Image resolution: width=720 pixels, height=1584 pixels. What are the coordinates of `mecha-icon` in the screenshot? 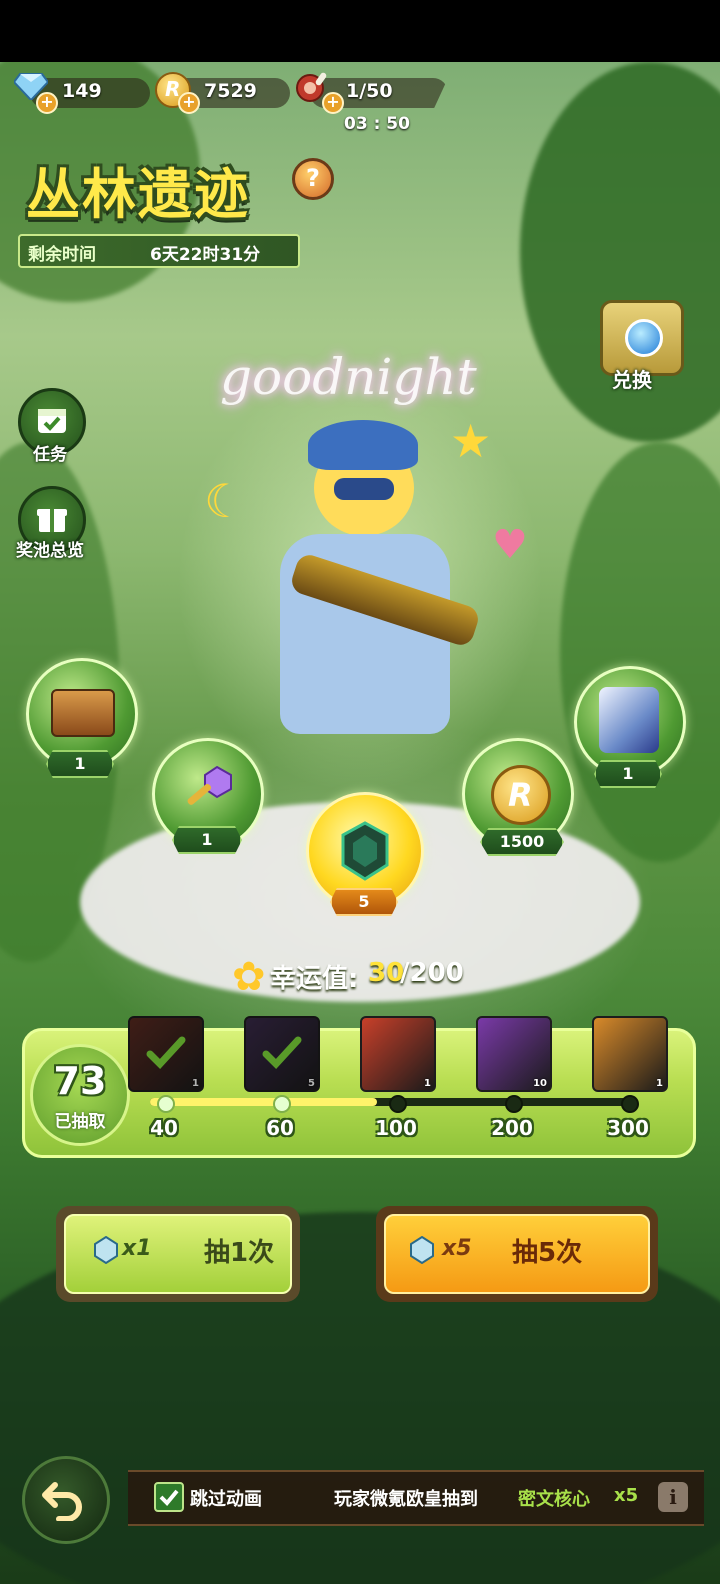 It's located at (629, 720).